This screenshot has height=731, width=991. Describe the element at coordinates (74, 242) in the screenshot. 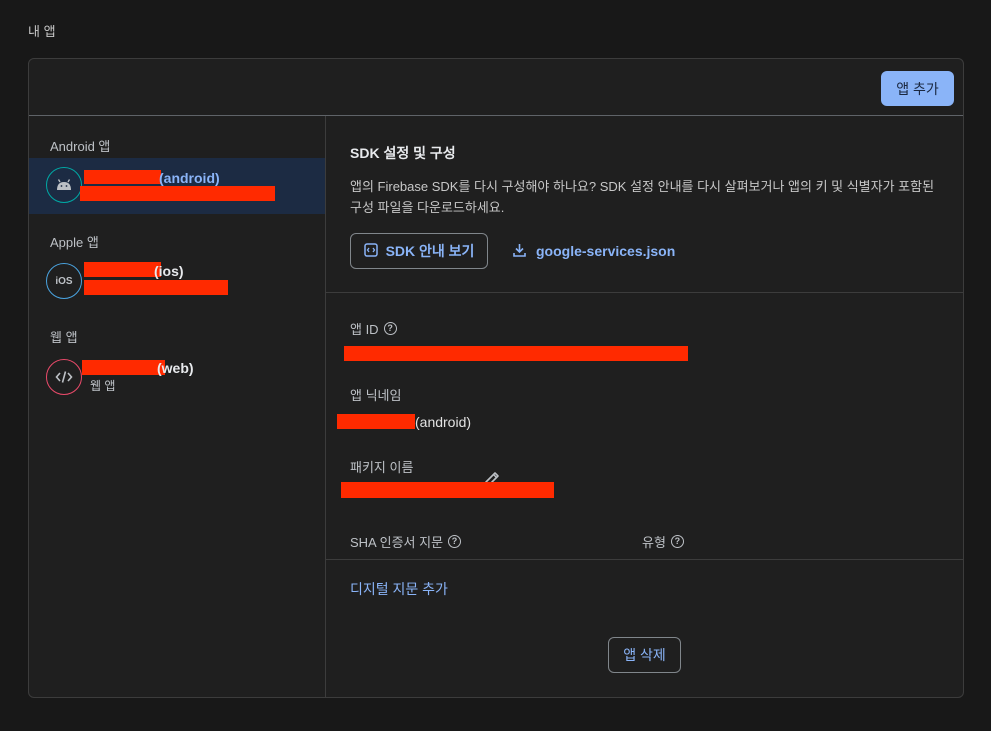

I see `group-label-apple: Apple 앱` at that location.